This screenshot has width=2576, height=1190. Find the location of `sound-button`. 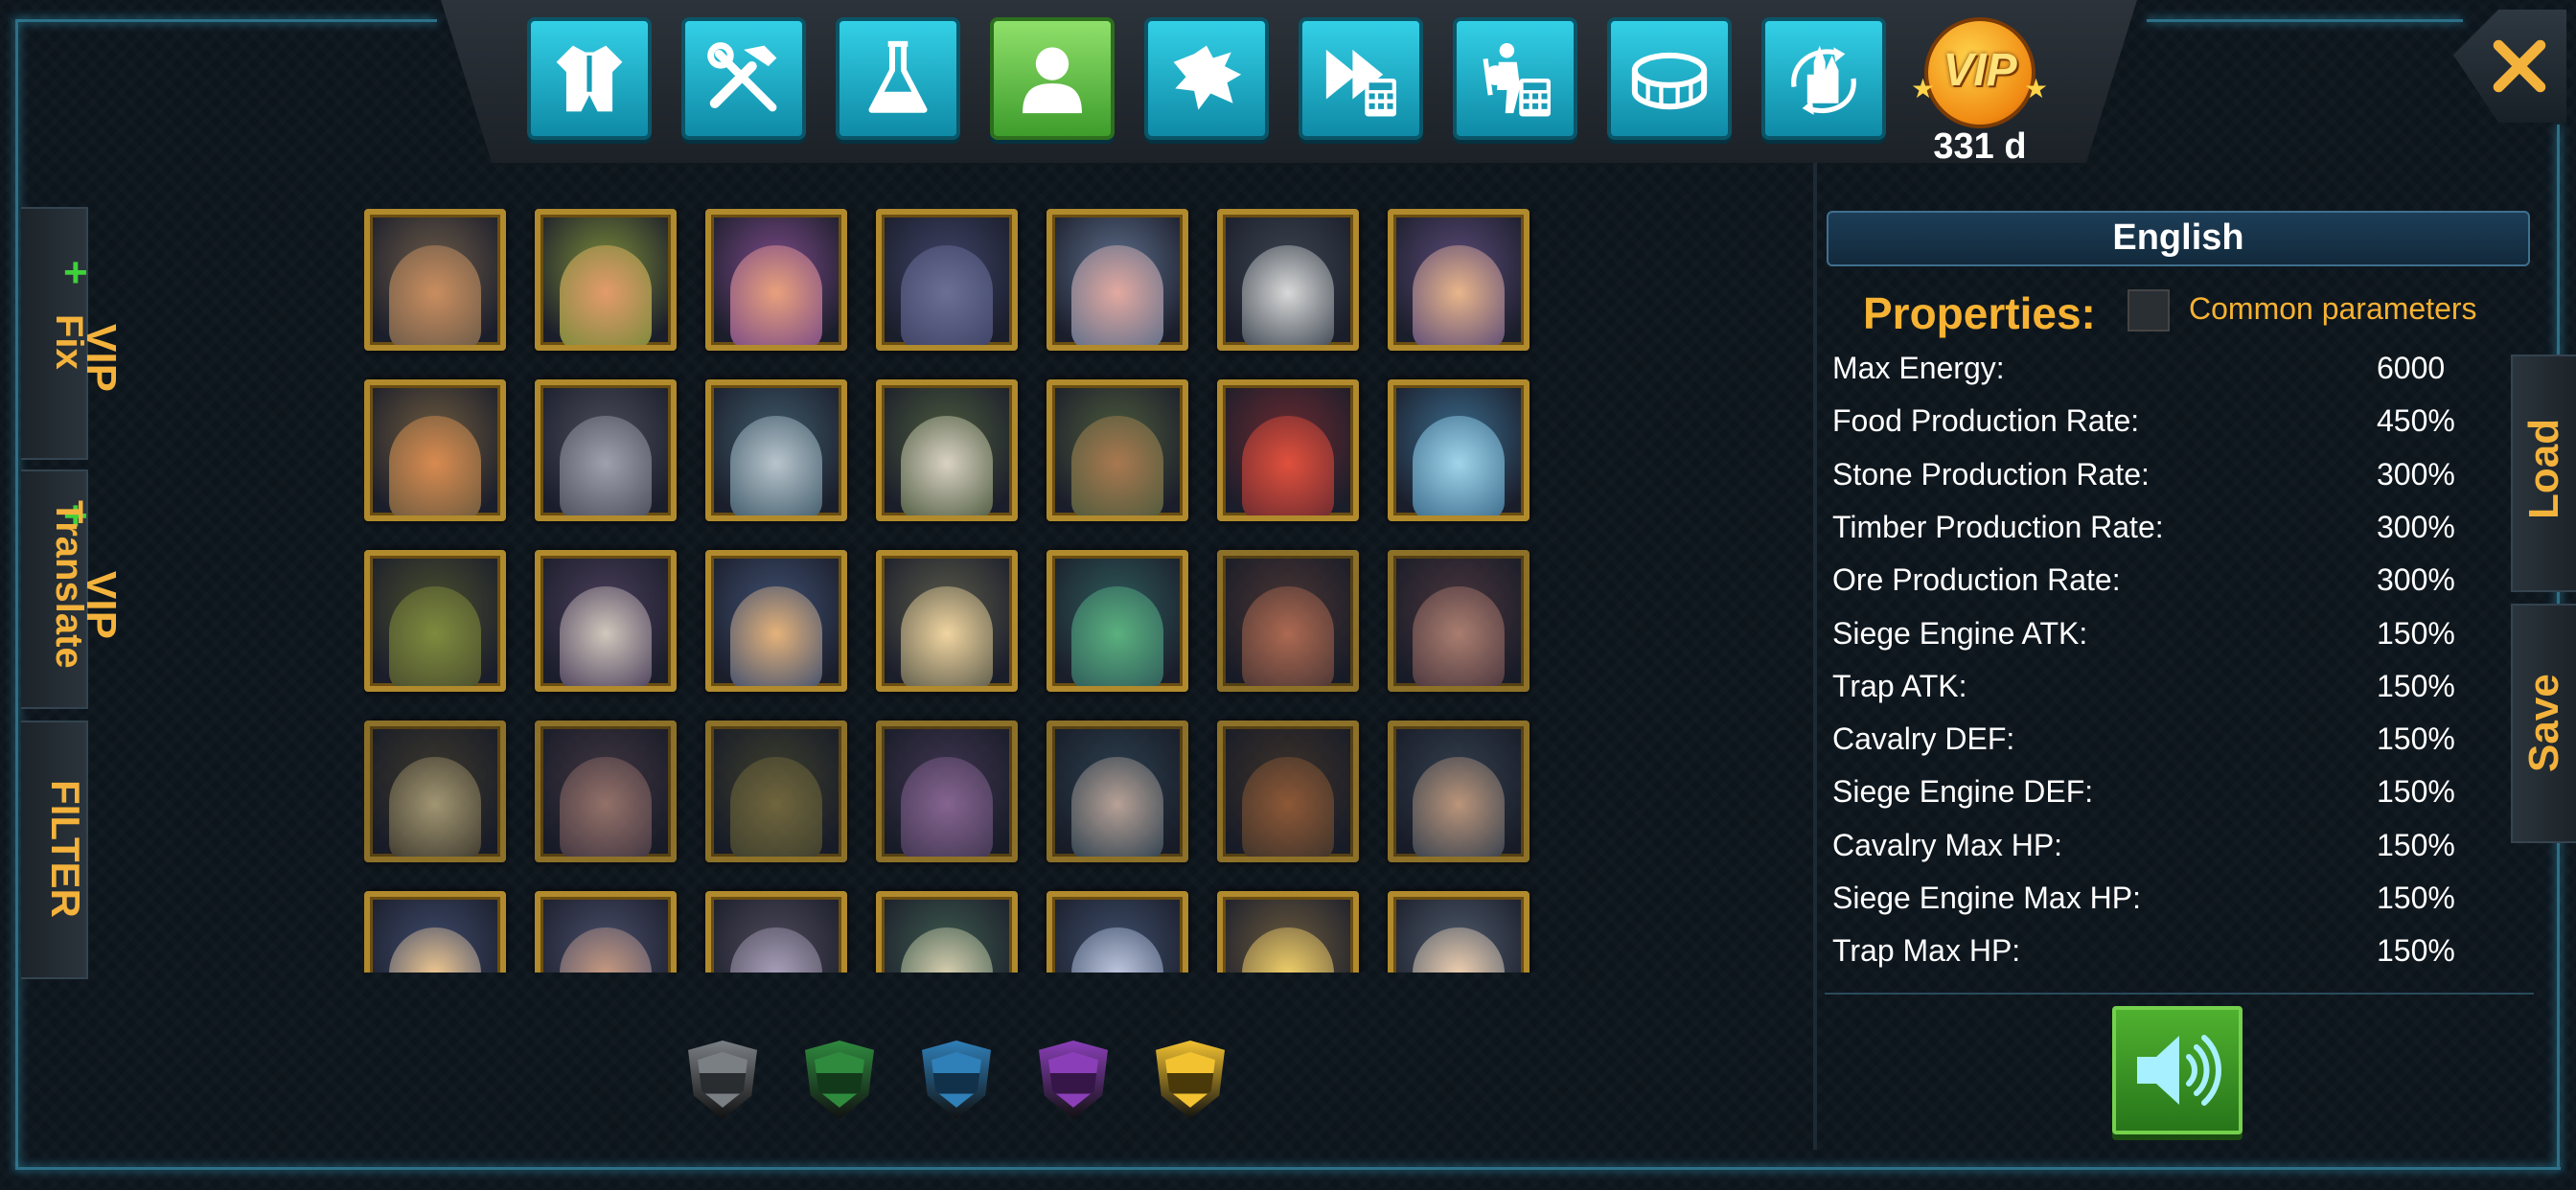

sound-button is located at coordinates (2177, 1070).